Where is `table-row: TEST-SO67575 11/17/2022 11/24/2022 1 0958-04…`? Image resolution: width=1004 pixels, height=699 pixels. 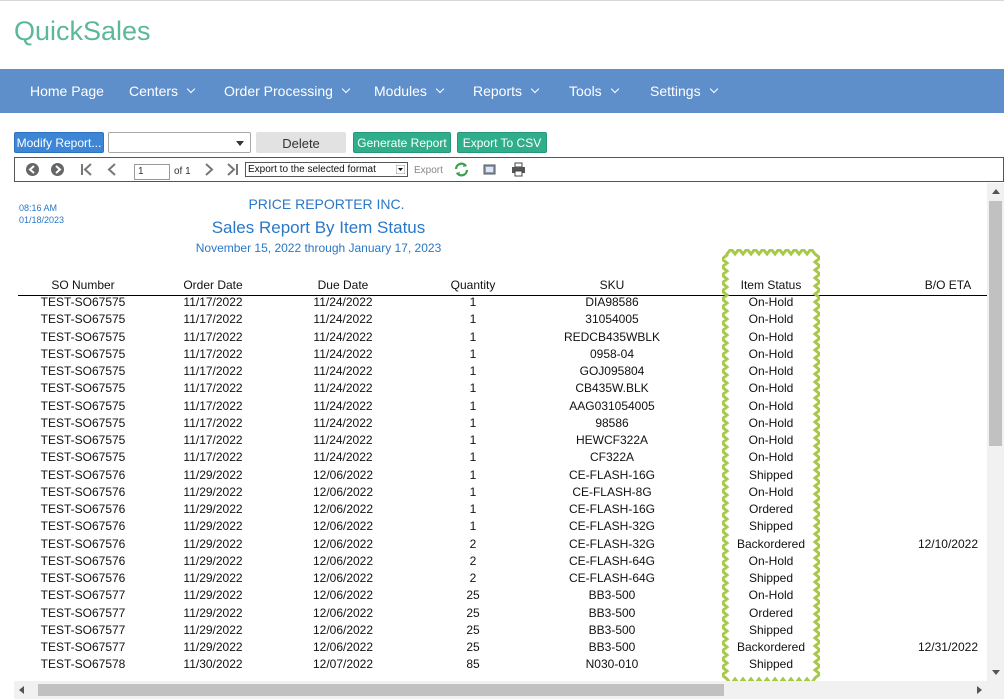
table-row: TEST-SO67575 11/17/2022 11/24/2022 1 0958-04… is located at coordinates (502, 355).